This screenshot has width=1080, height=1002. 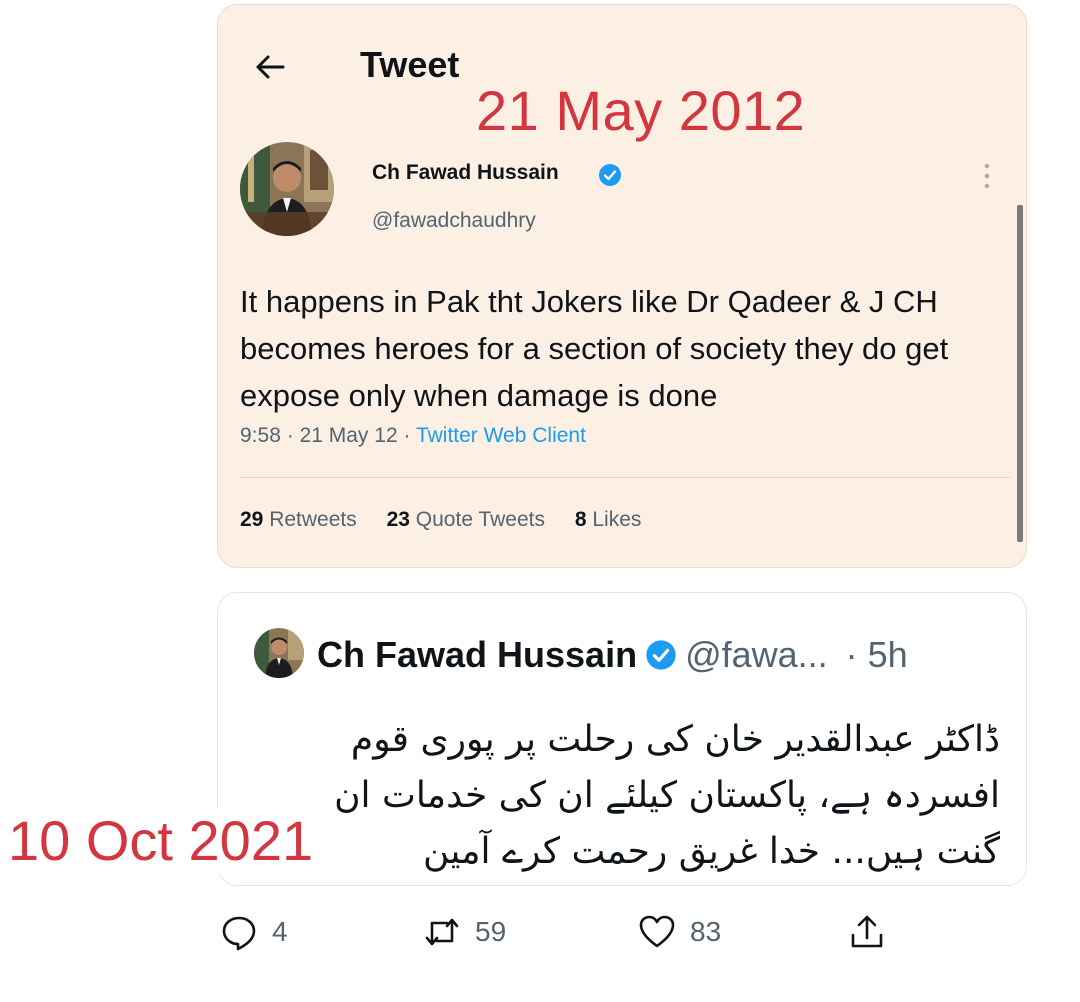 I want to click on likes-count: 8, so click(x=580, y=519).